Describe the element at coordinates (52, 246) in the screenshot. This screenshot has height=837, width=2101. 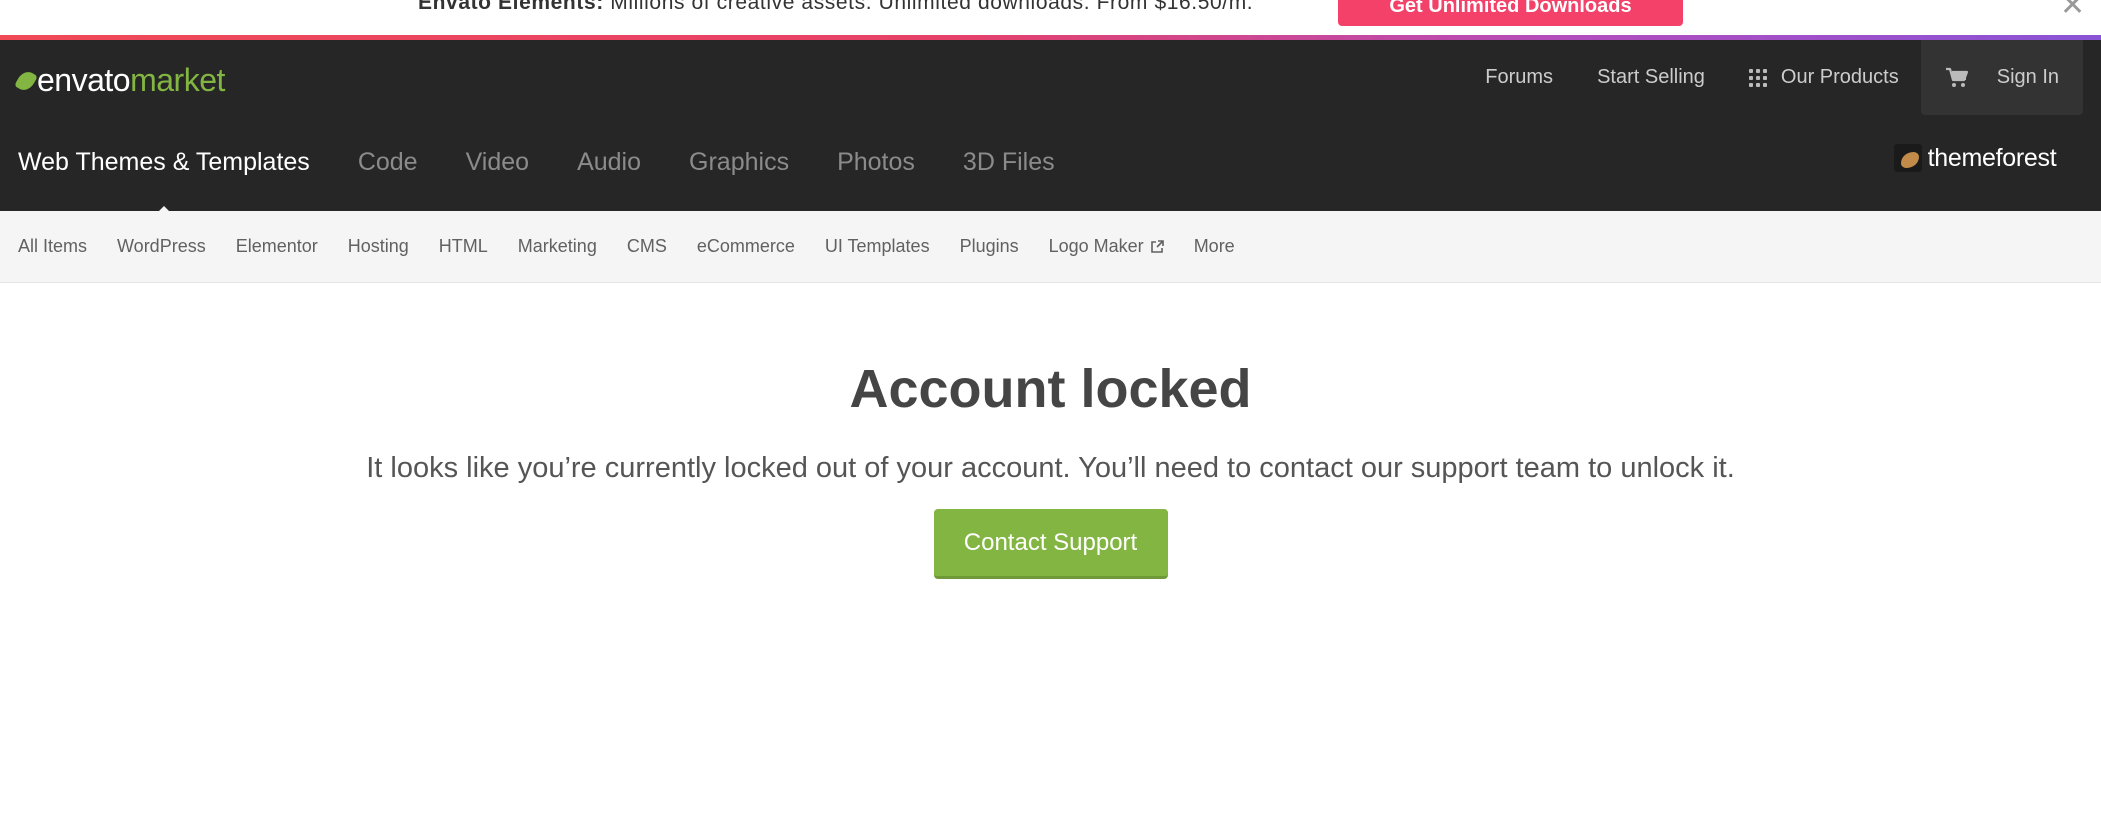
I see `subnav-all-items: All Items` at that location.